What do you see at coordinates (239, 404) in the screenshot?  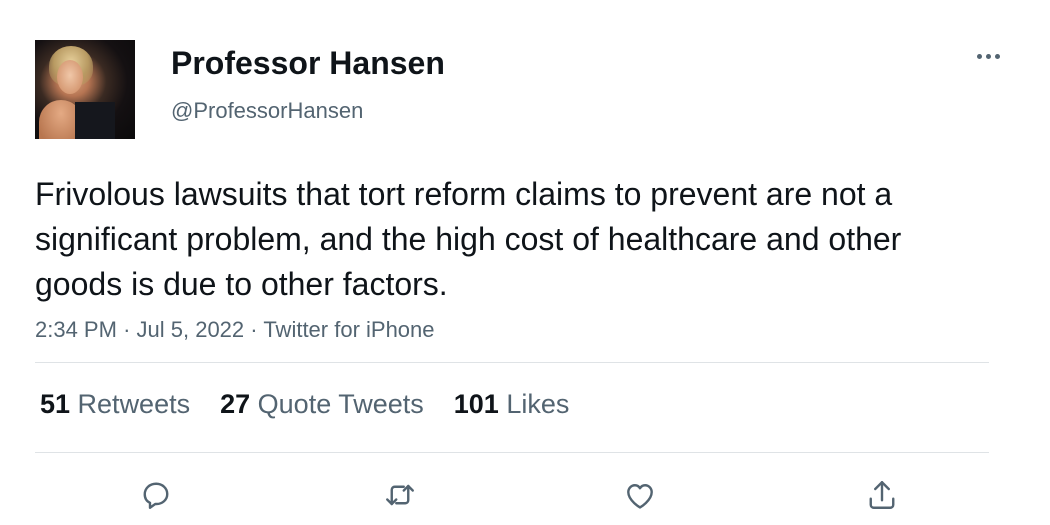 I see `quote-tweets-count: 27` at bounding box center [239, 404].